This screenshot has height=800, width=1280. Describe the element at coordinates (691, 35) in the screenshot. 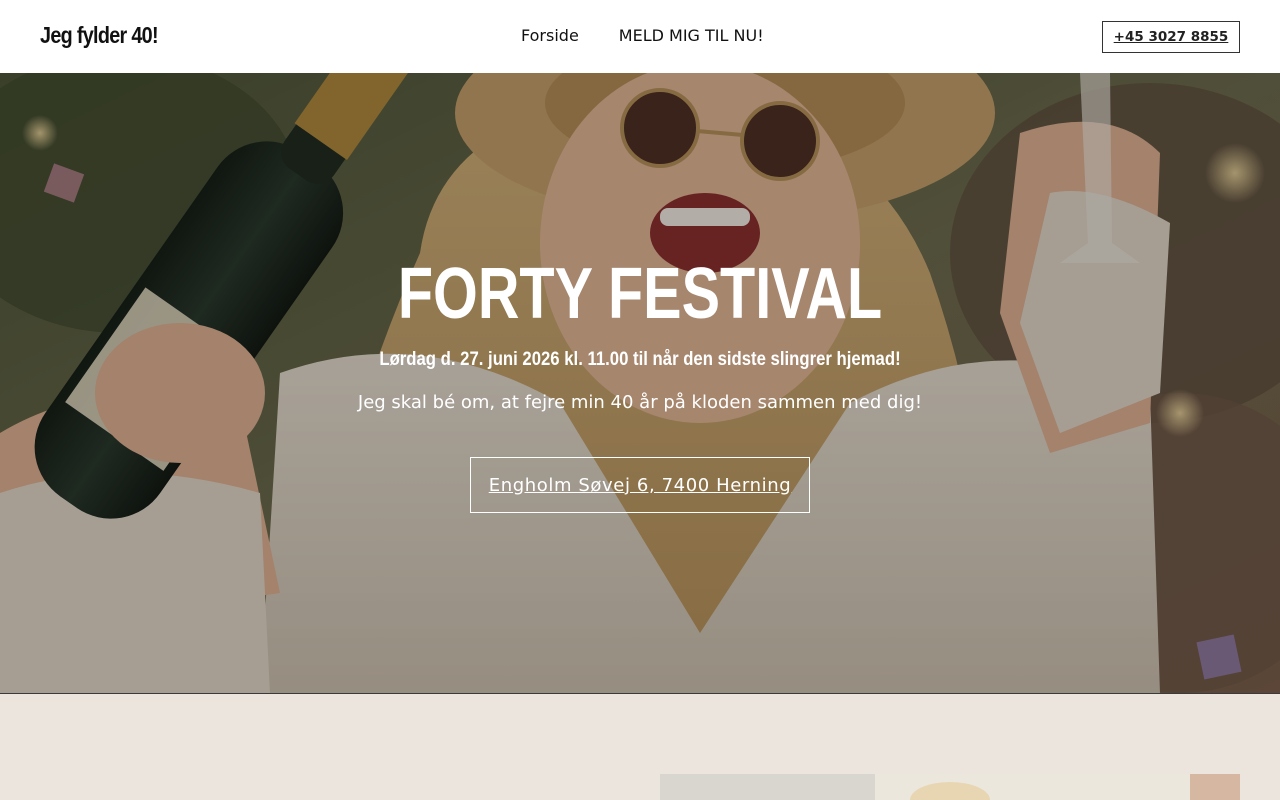

I see `nav-link-meld-mig-til: MELD MIG TIL NU!` at that location.